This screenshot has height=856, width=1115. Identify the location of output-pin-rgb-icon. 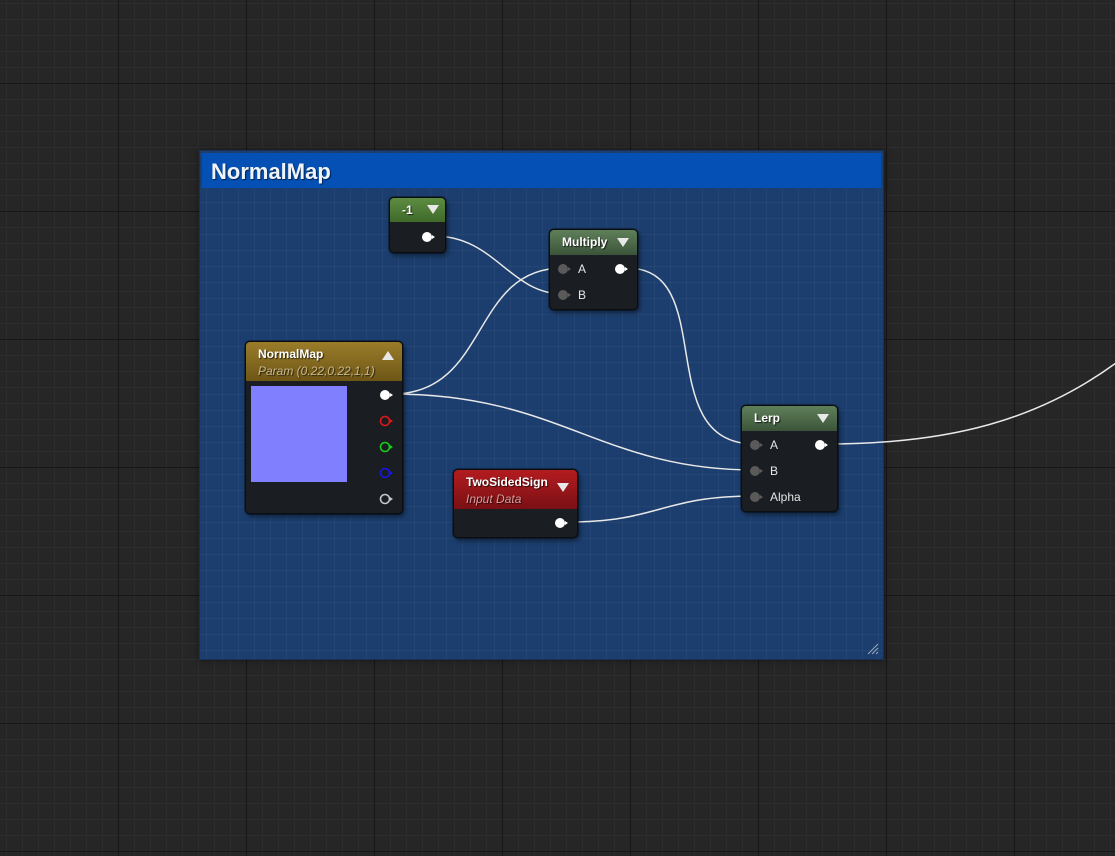
(386, 395).